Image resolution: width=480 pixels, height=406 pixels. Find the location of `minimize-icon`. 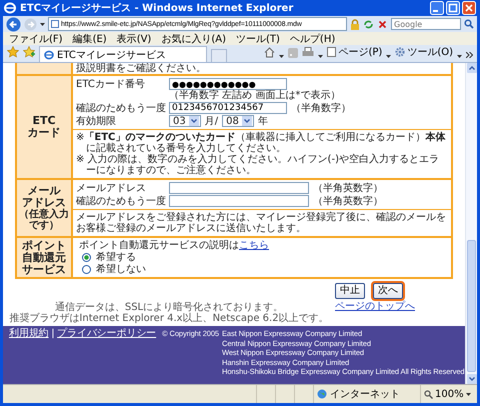

minimize-icon is located at coordinates (437, 8).